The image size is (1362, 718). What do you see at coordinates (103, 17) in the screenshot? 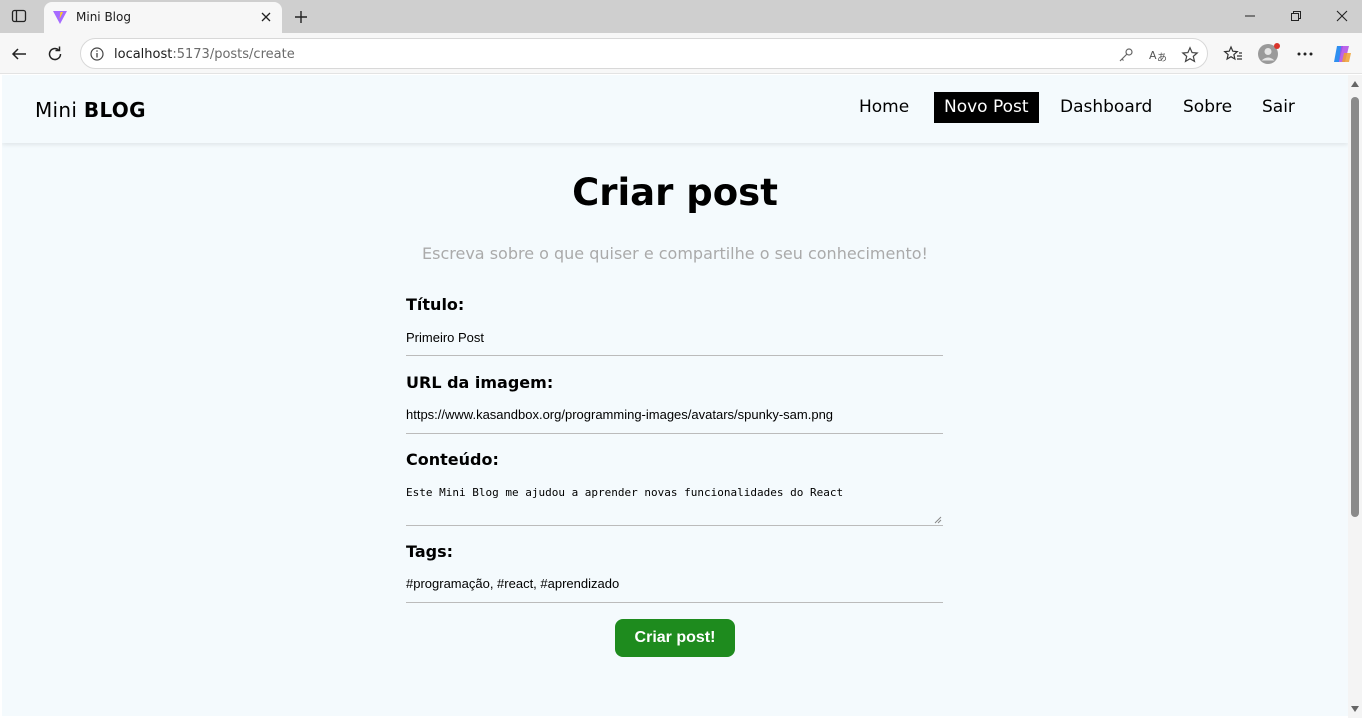
I see `tab-title: Mini Blog` at bounding box center [103, 17].